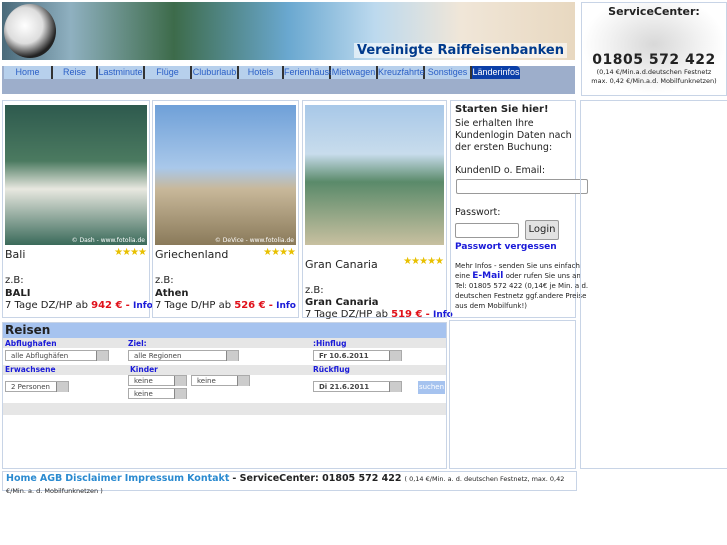 This screenshot has height=545, width=727. I want to click on password-input, so click(487, 230).